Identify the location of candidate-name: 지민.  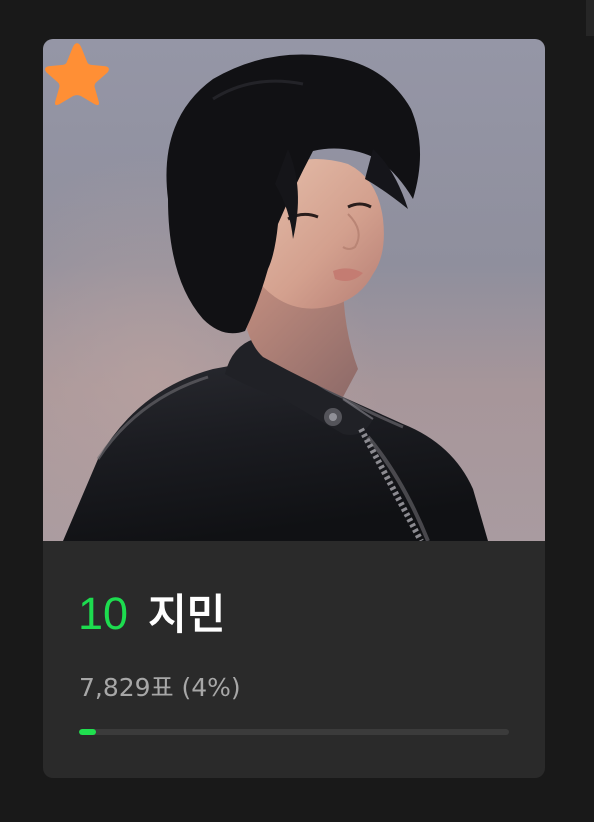
(187, 614).